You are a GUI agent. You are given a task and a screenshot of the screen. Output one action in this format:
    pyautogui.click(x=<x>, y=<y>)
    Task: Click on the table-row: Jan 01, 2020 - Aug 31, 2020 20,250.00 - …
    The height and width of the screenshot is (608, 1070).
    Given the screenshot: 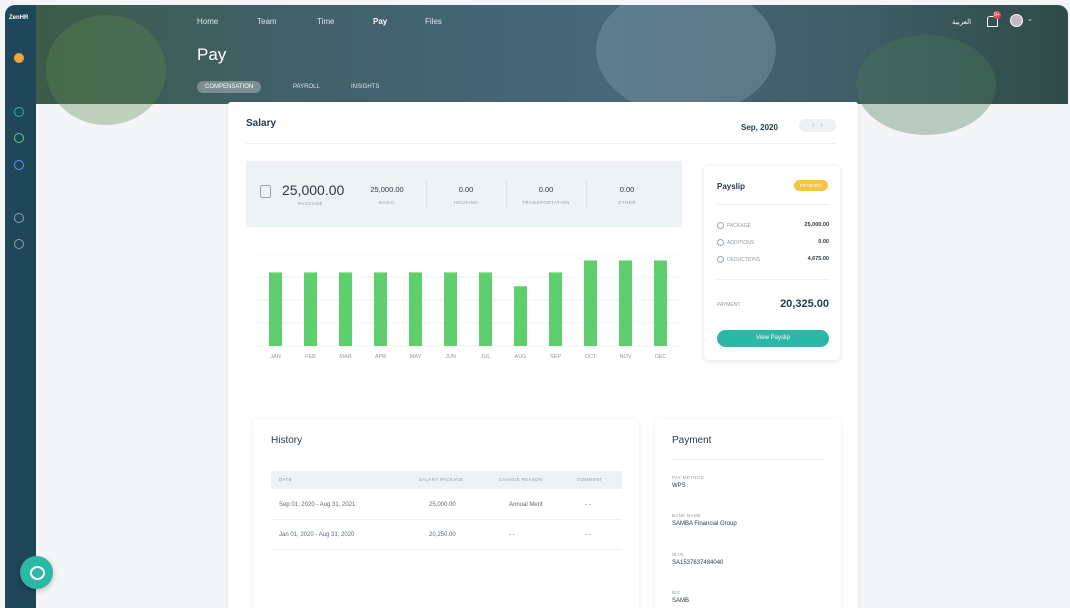 What is the action you would take?
    pyautogui.click(x=446, y=535)
    